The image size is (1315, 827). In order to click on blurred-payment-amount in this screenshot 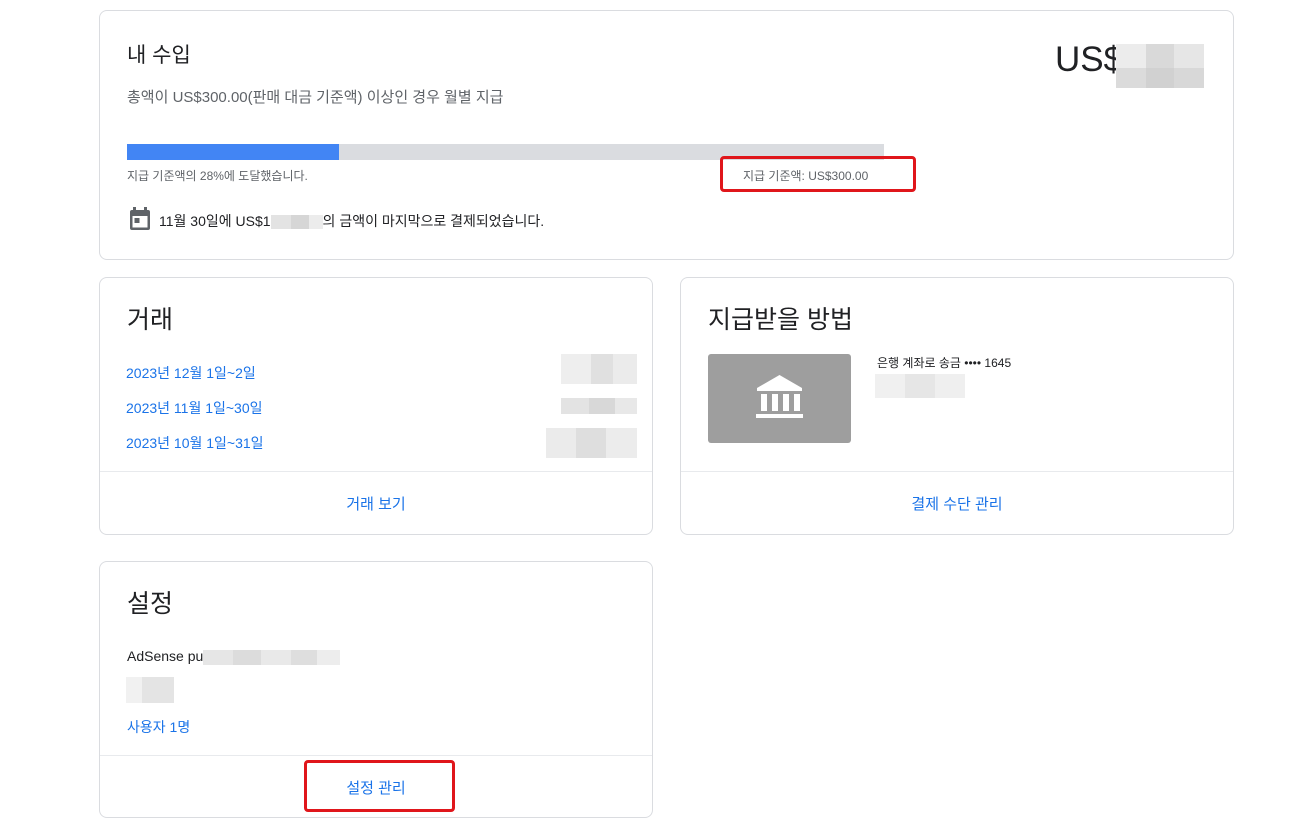, I will do `click(296, 222)`.